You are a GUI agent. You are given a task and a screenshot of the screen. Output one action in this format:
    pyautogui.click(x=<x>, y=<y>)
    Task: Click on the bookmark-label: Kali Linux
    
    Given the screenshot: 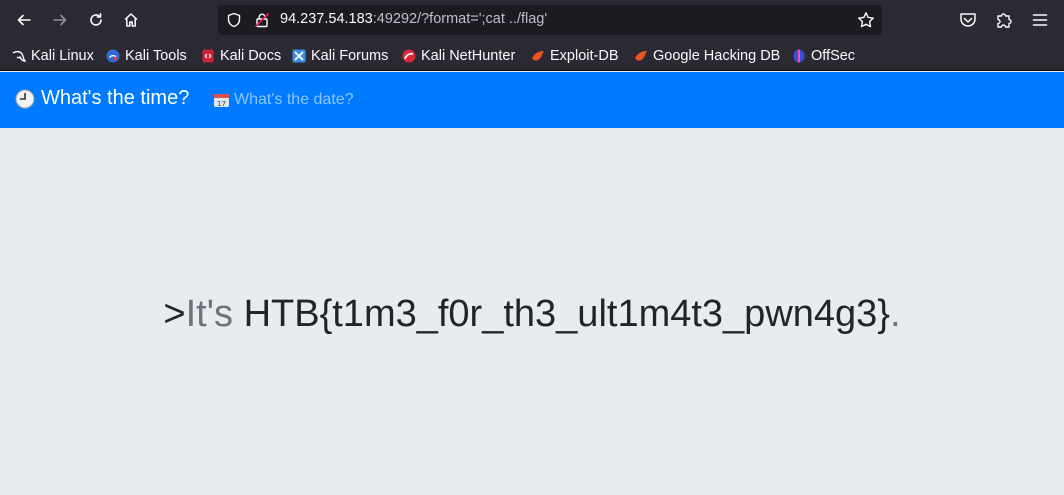 What is the action you would take?
    pyautogui.click(x=62, y=56)
    